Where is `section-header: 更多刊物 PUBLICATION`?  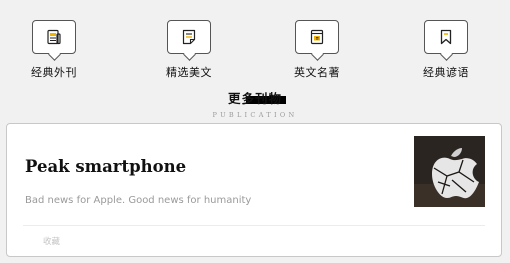
section-header: 更多刊物 PUBLICATION is located at coordinates (255, 103).